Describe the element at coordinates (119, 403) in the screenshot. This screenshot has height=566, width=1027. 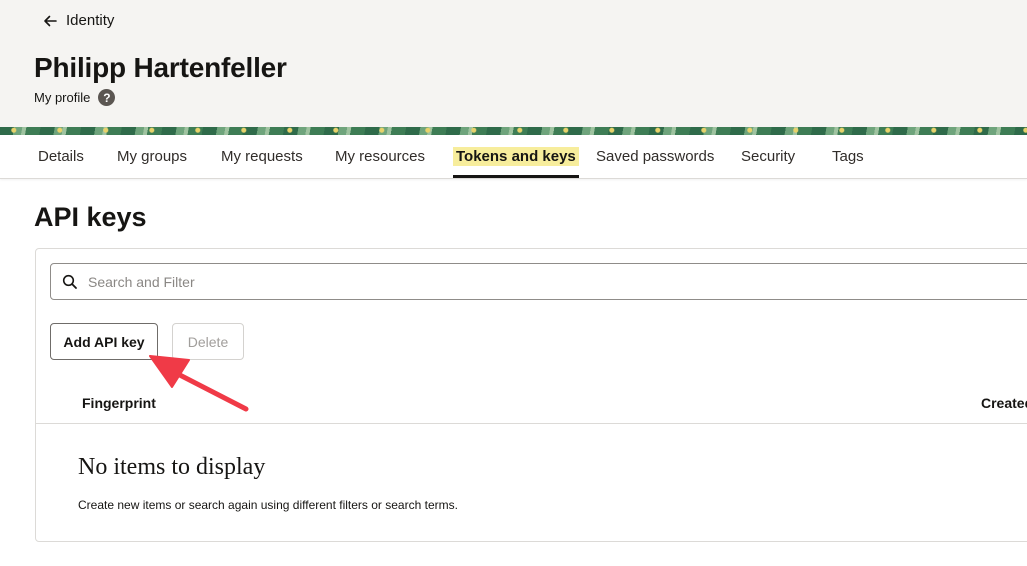
I see `column-header-fingerprint: Fingerprint` at that location.